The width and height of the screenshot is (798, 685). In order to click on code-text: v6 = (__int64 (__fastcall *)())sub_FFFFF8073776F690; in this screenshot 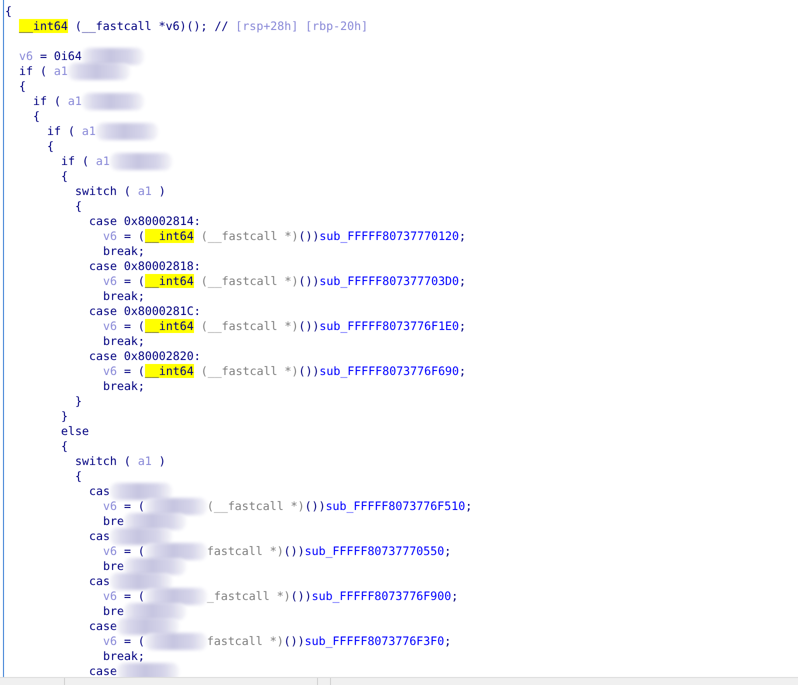, I will do `click(284, 371)`.